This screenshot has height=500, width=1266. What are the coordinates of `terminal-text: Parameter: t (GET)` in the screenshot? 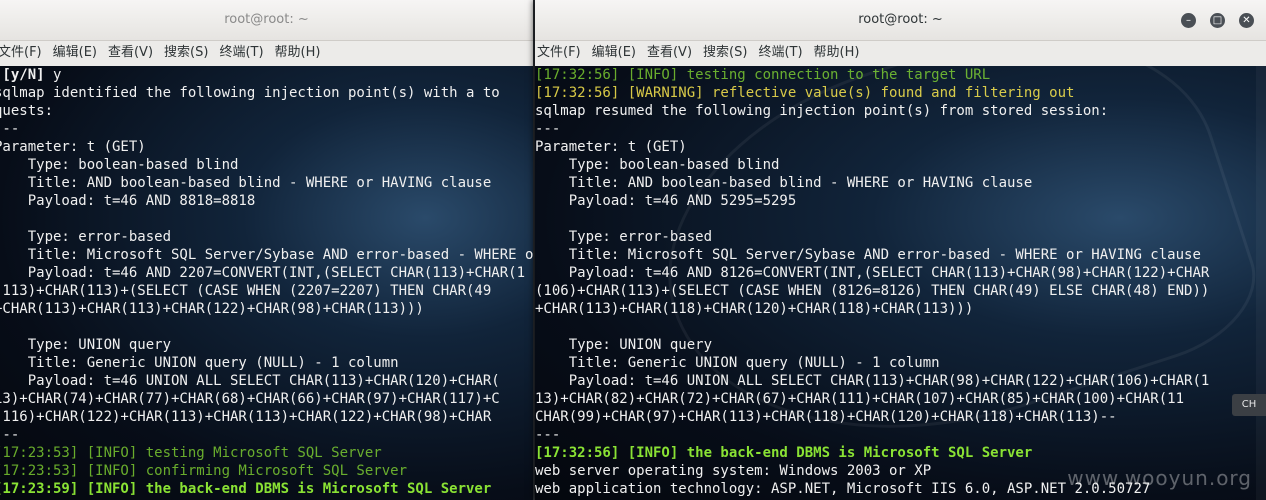 It's located at (611, 147).